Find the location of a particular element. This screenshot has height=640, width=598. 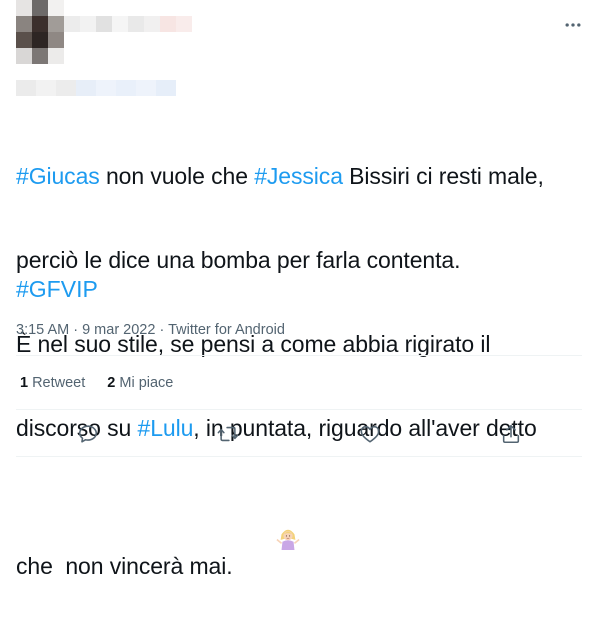

hashtag-link: #Giucas is located at coordinates (58, 176).